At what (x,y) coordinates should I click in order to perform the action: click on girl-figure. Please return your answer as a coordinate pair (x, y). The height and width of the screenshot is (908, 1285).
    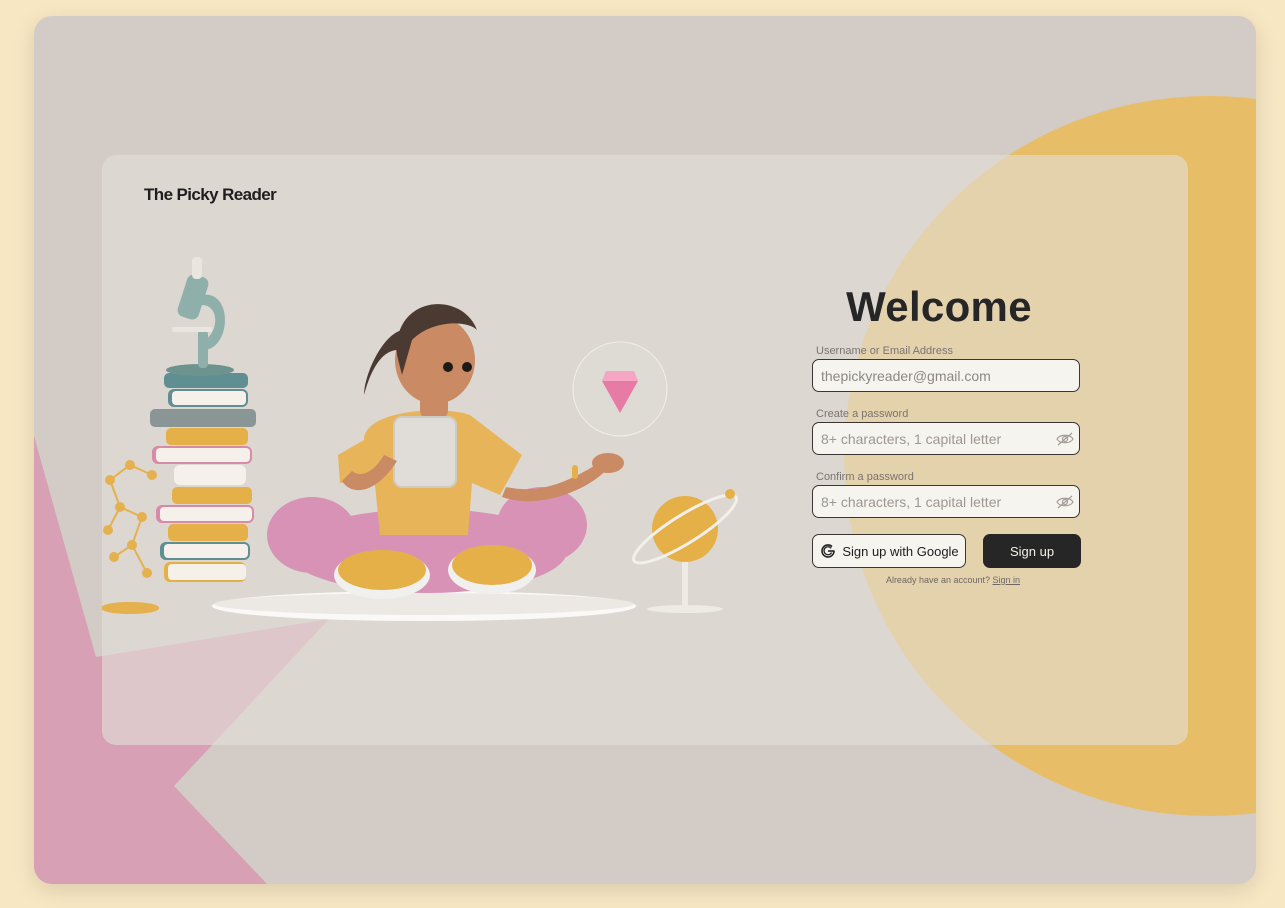
    Looking at the image, I should click on (445, 451).